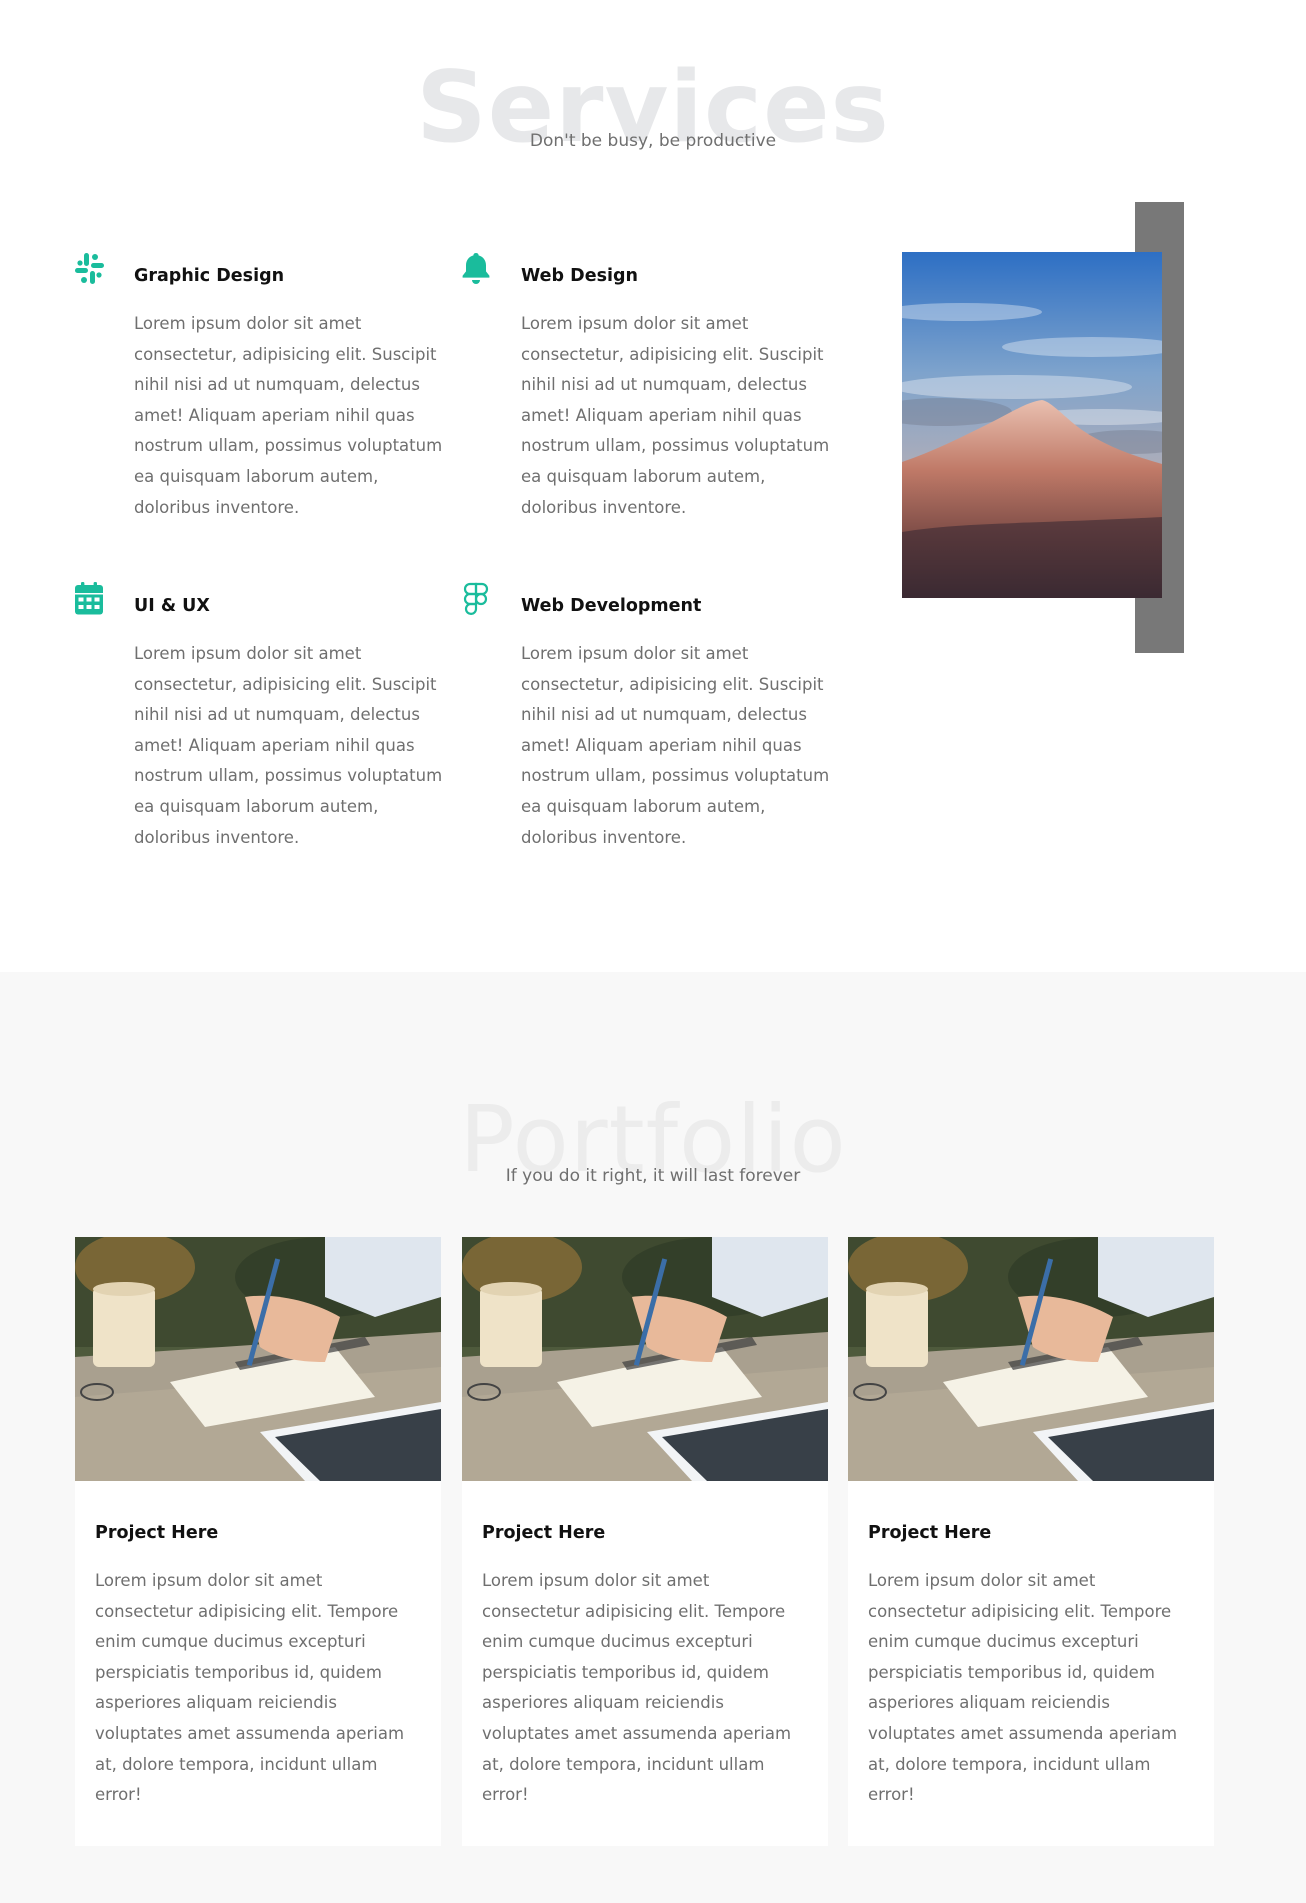  I want to click on service-title: UI & UX, so click(172, 606).